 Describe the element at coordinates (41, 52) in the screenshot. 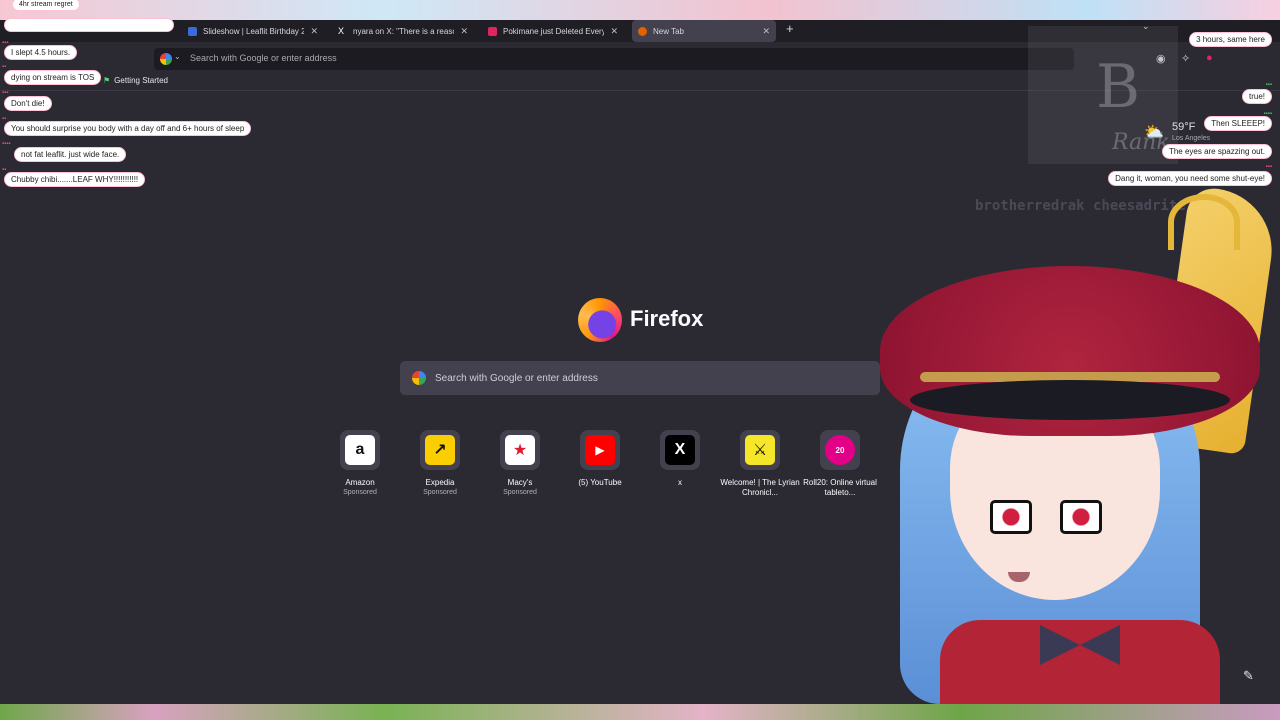

I see `chat-message: I slept 4.5 hours.` at that location.